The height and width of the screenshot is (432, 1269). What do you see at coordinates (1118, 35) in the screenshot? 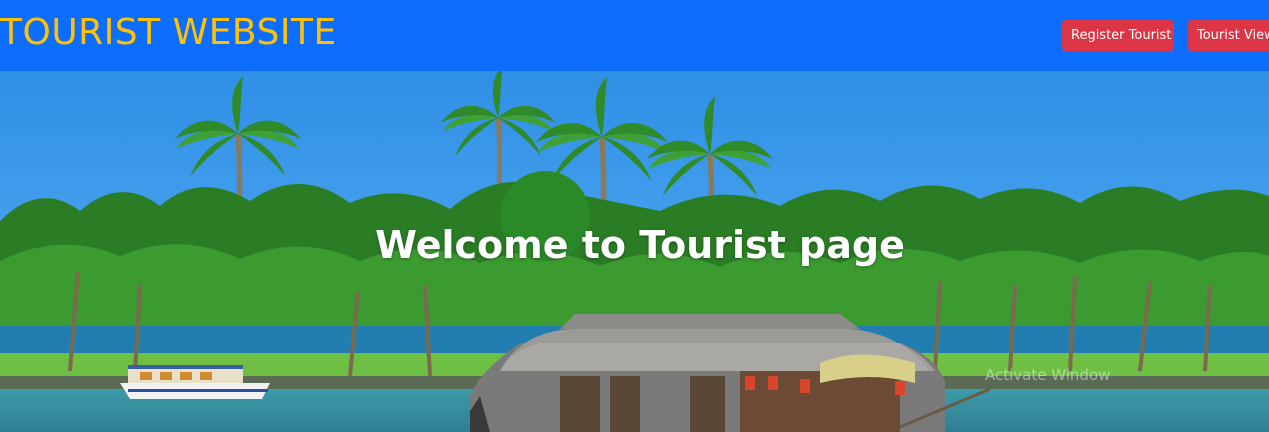
I see `register-tourist-button: Register Tourist` at bounding box center [1118, 35].